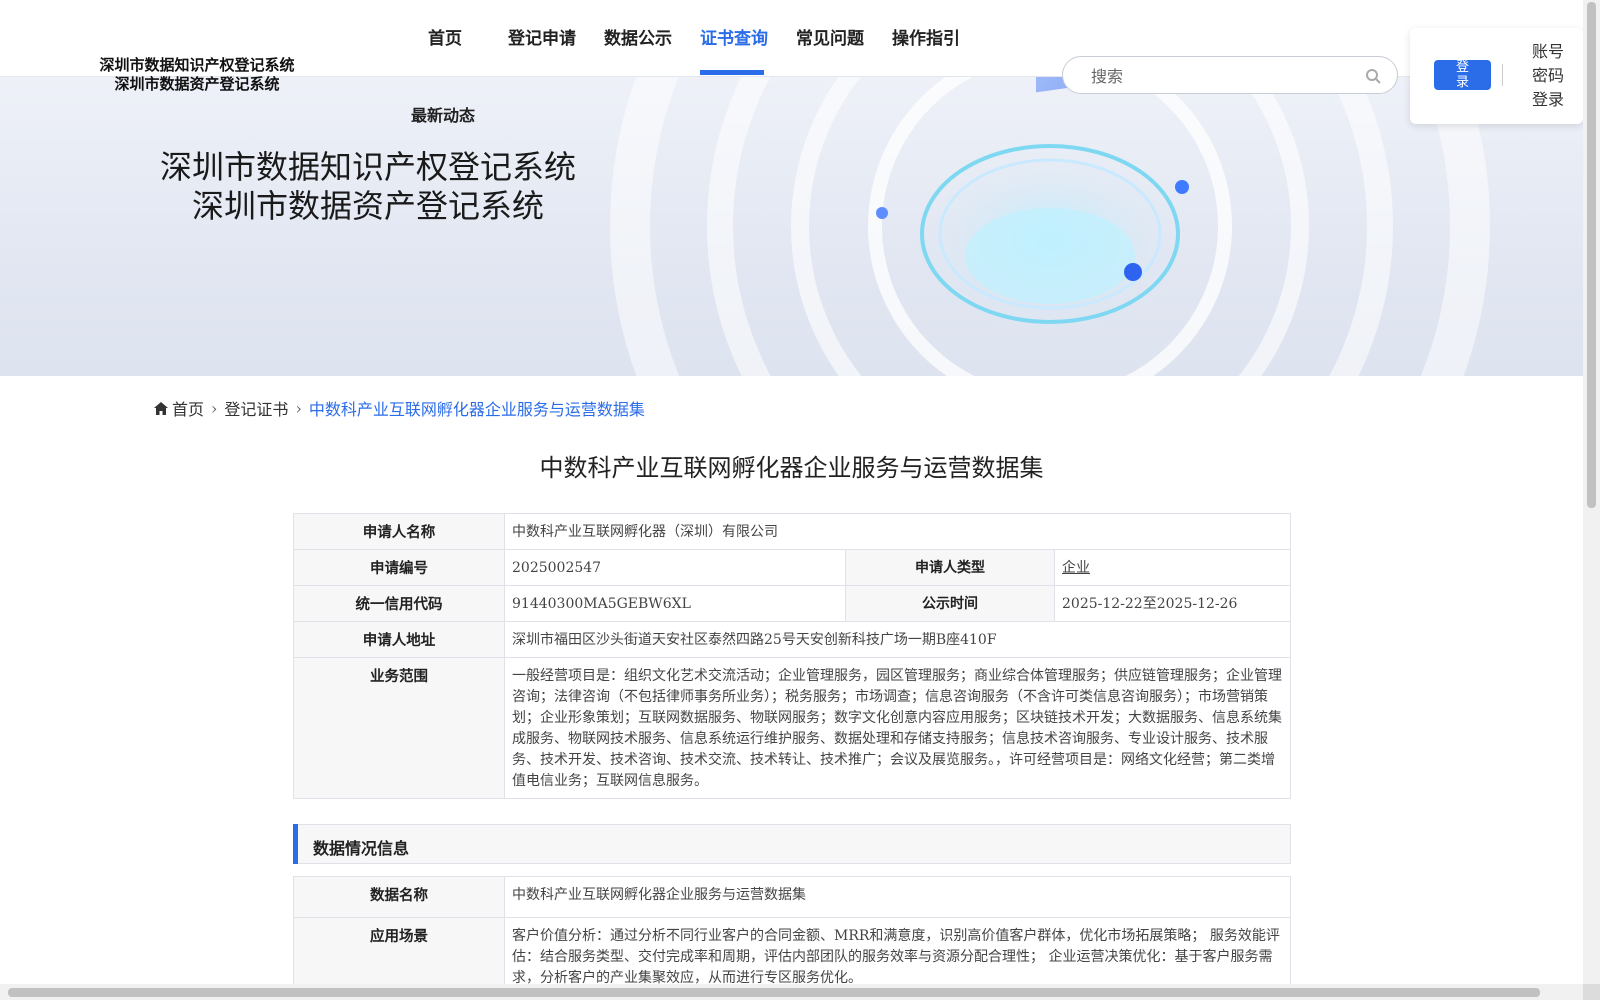 The image size is (1600, 1000). Describe the element at coordinates (1076, 568) in the screenshot. I see `applicant-type-text: 企业` at that location.